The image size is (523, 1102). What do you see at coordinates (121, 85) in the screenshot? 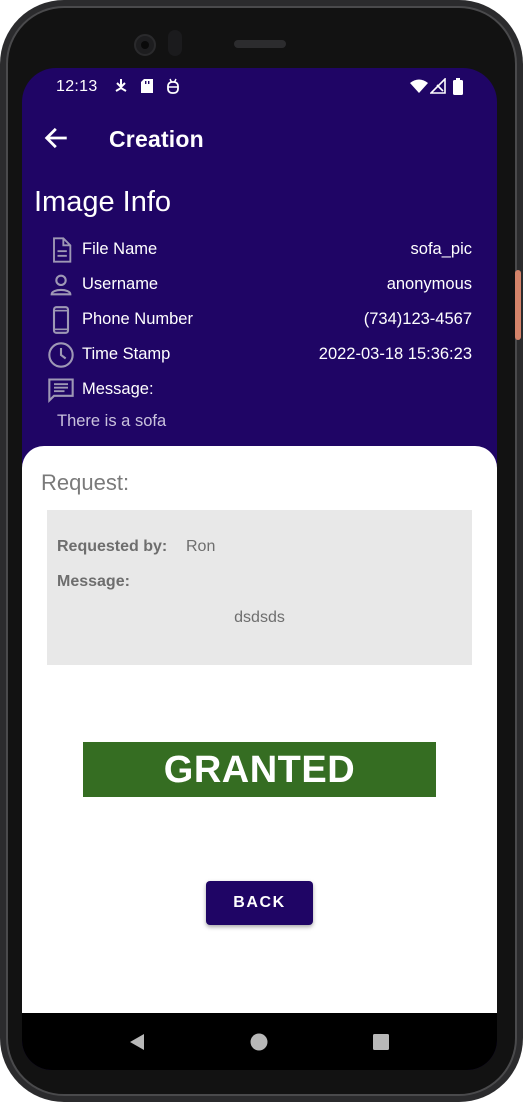
I see `download-icon` at bounding box center [121, 85].